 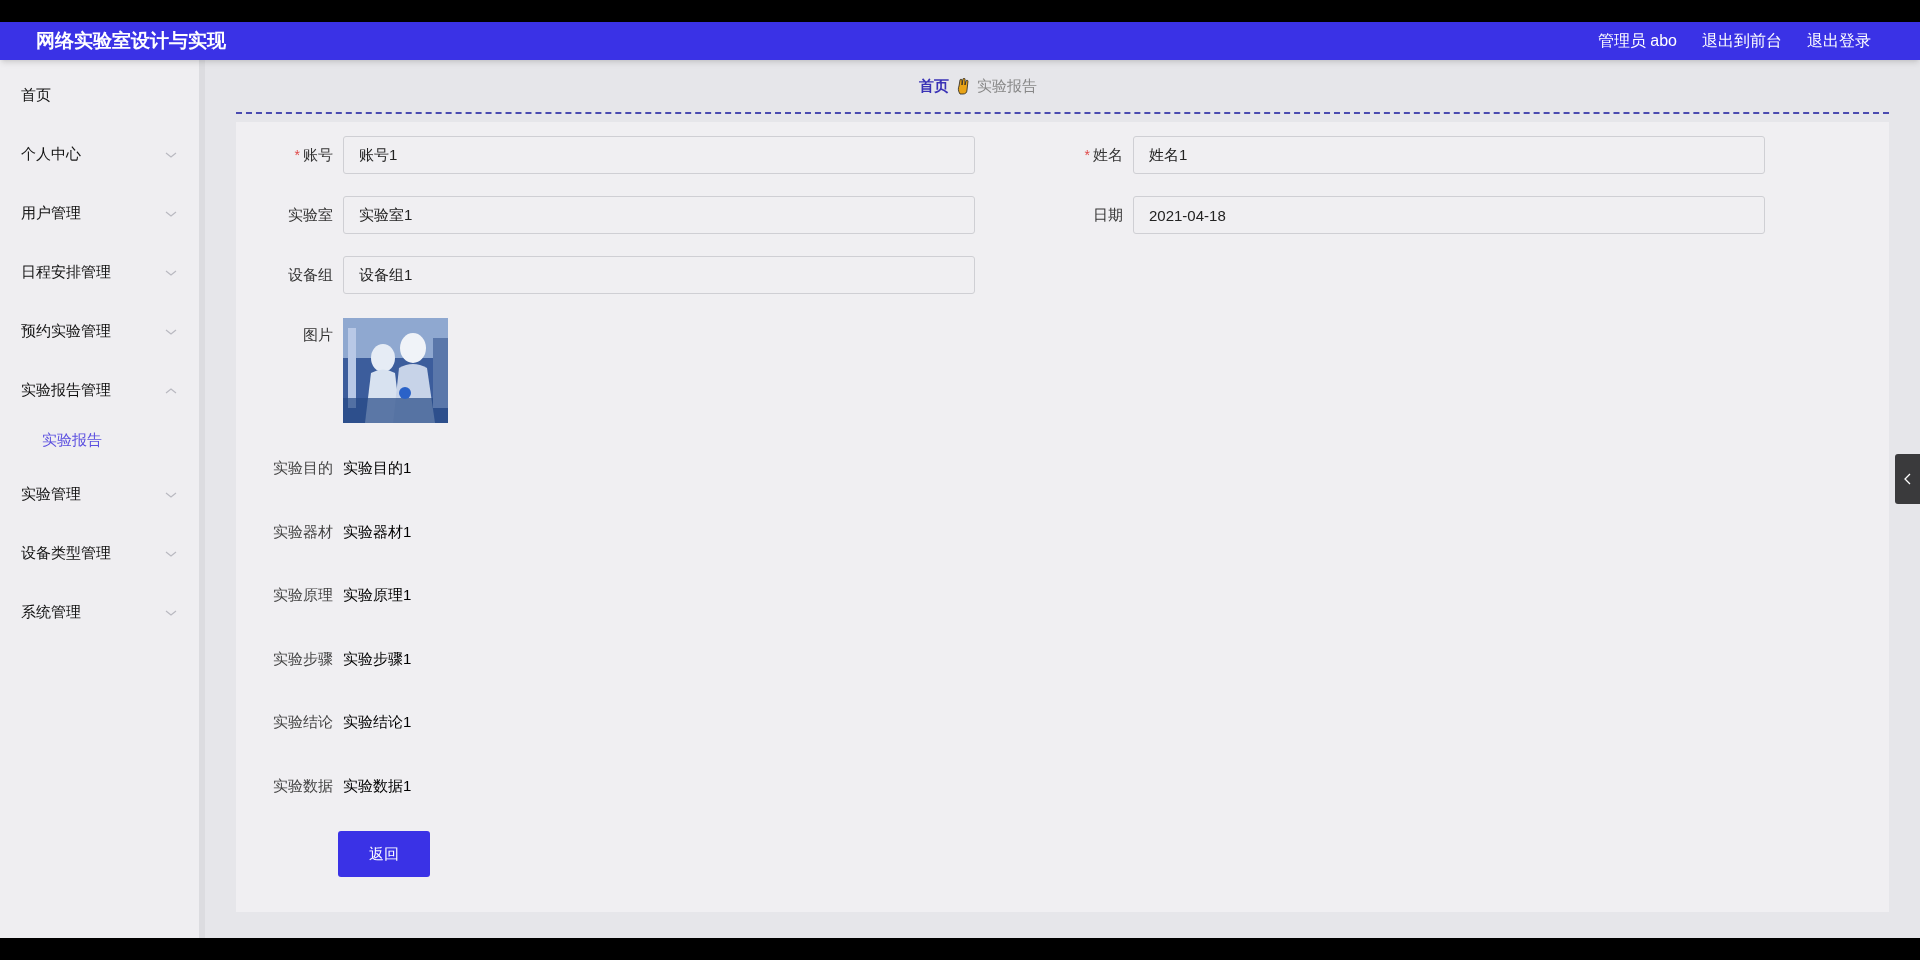 I want to click on menu-item: 预约实验管理, so click(x=99, y=331).